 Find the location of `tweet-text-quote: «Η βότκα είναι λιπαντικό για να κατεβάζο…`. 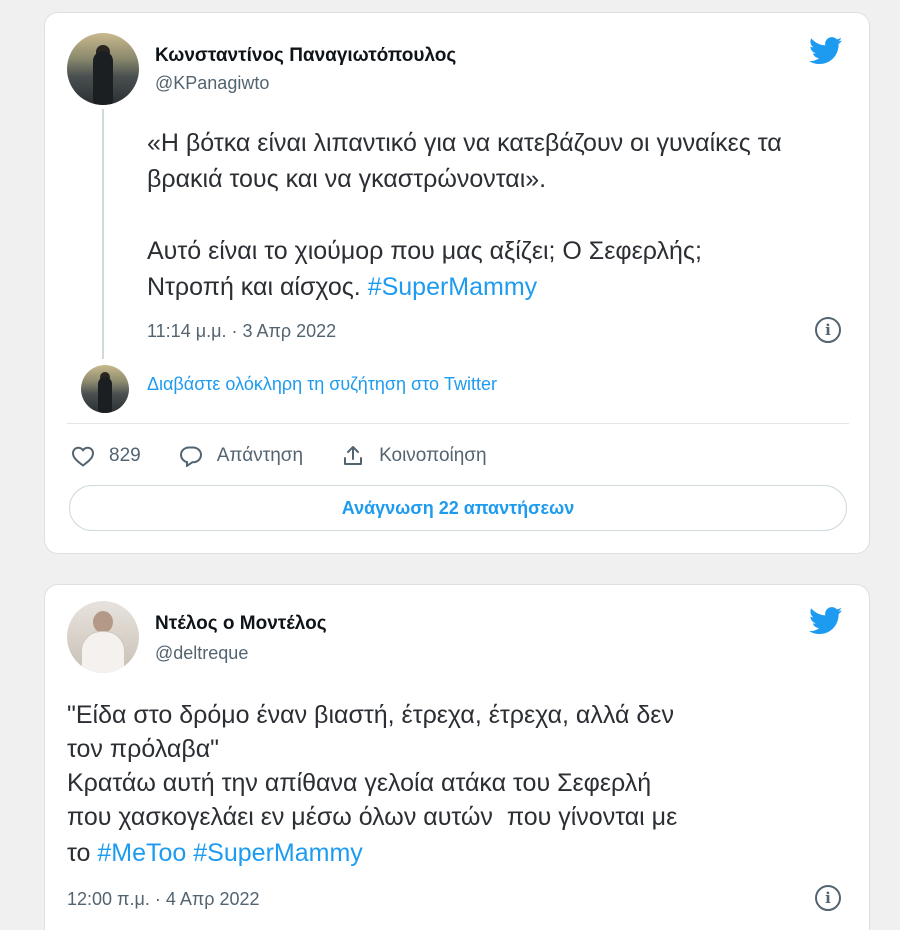

tweet-text-quote: «Η βότκα είναι λιπαντικό για να κατεβάζο… is located at coordinates (468, 161).